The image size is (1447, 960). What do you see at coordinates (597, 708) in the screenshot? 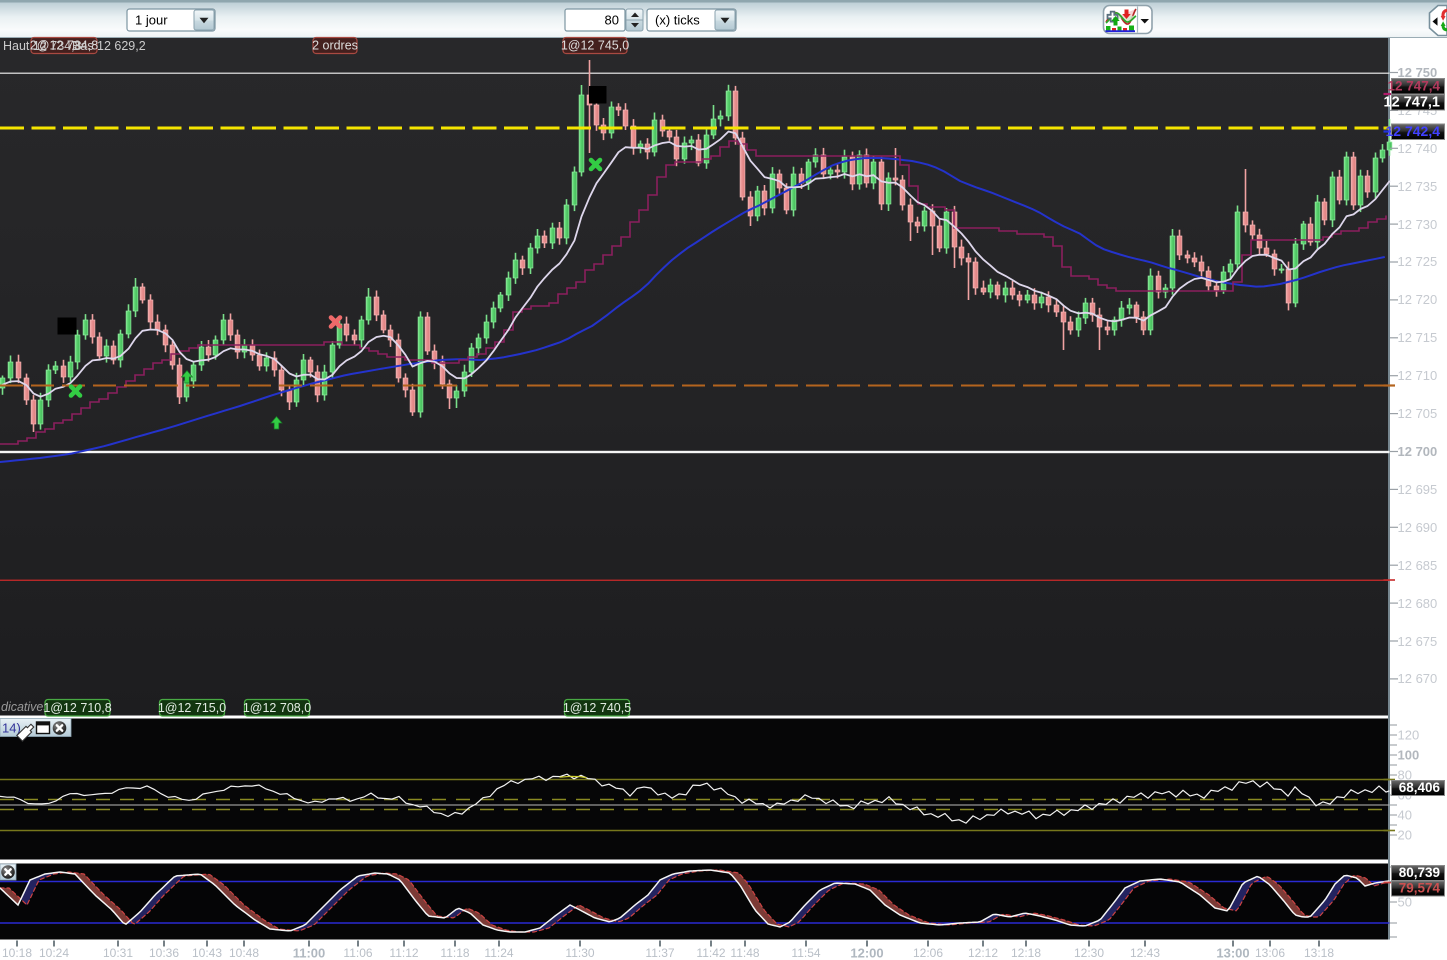
I see `svg-text: 1@12 740,5` at bounding box center [597, 708].